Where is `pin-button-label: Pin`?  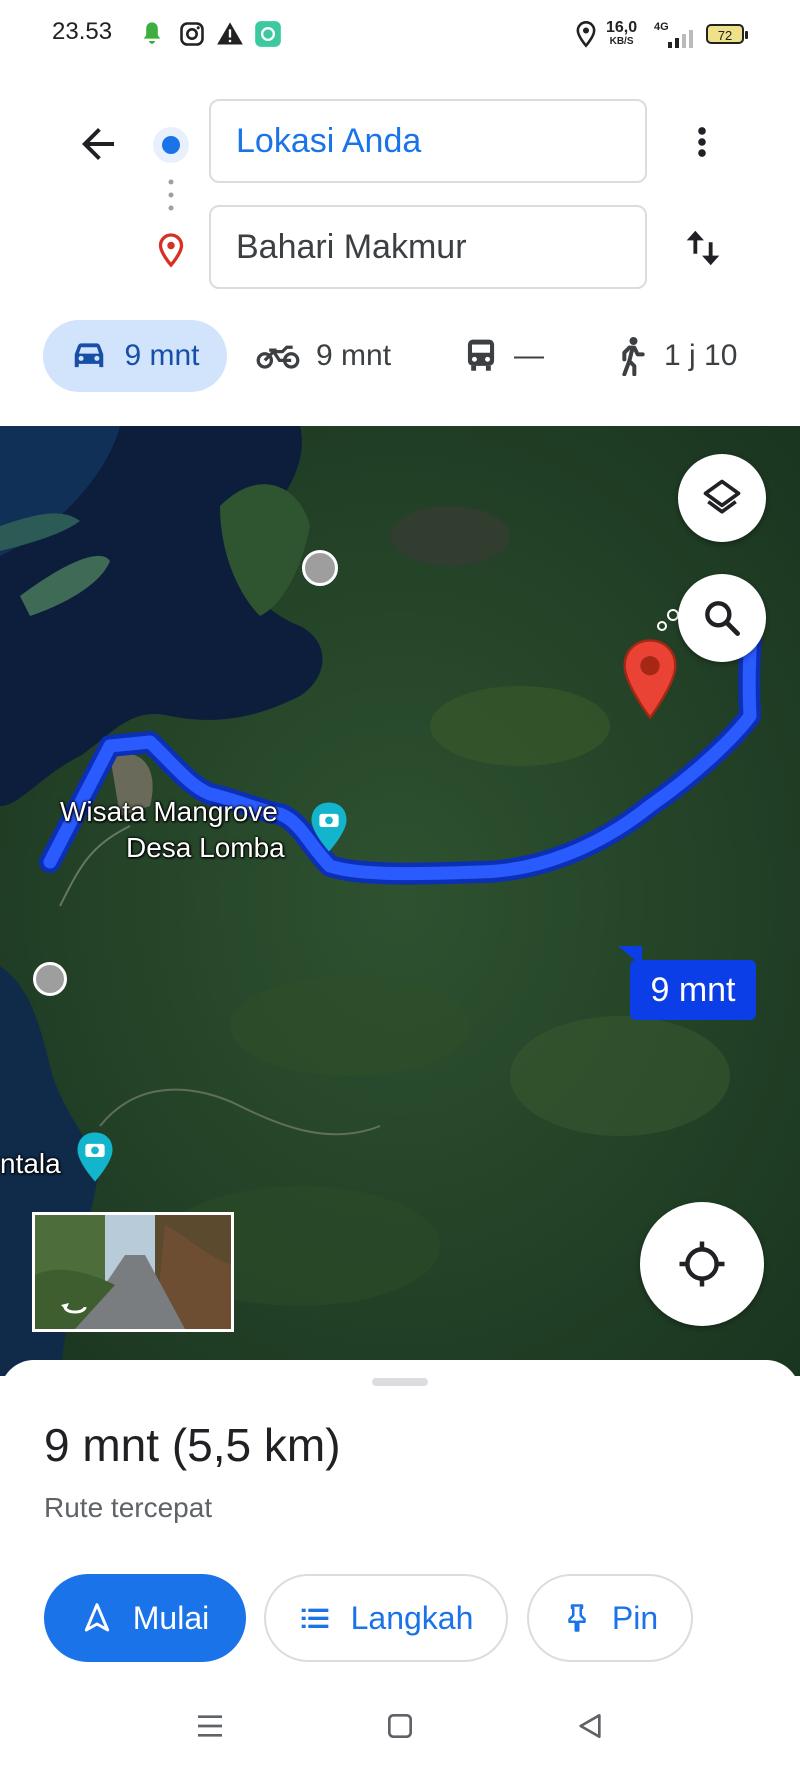
pin-button-label: Pin is located at coordinates (635, 1617).